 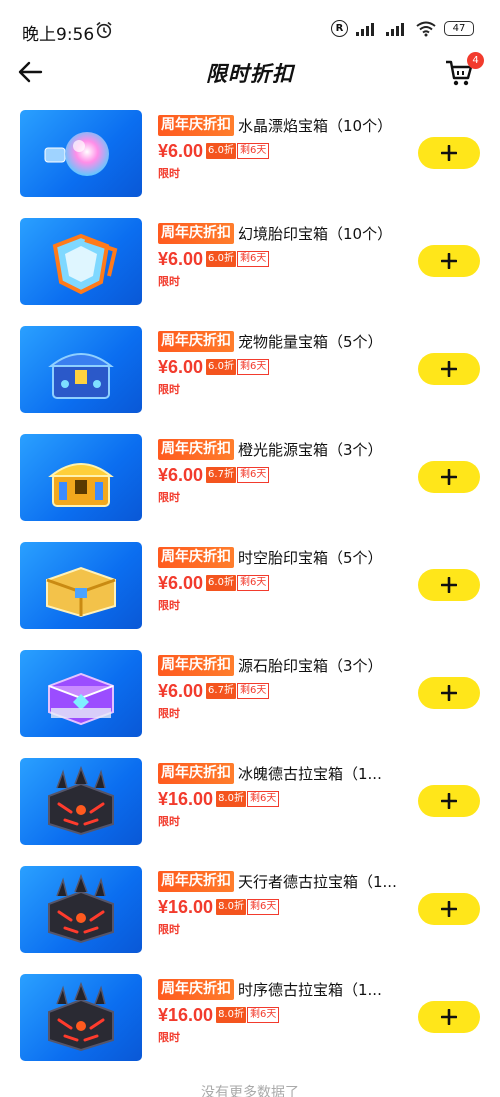 I want to click on product-row: 周年庆折扣 冰魄德古拉宝箱（1... ¥16.00 8.0折 剩6天 限时, so click(x=250, y=801).